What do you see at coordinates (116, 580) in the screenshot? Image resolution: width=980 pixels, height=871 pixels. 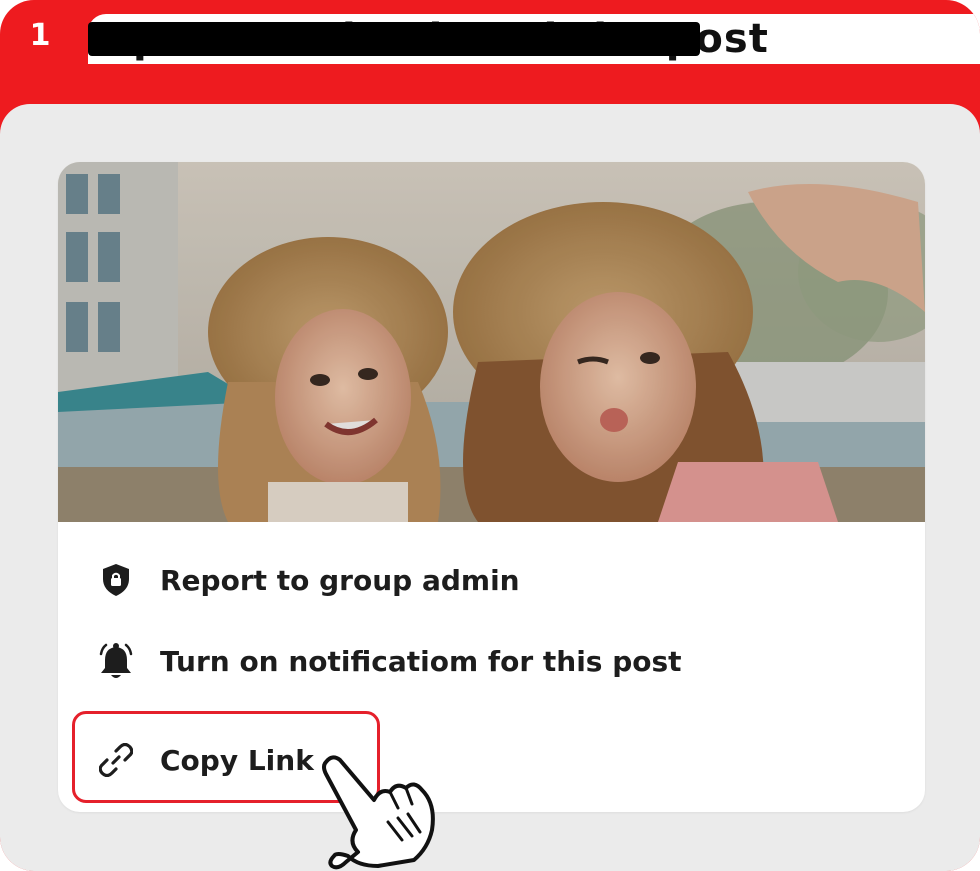 I see `shield-lock-icon` at bounding box center [116, 580].